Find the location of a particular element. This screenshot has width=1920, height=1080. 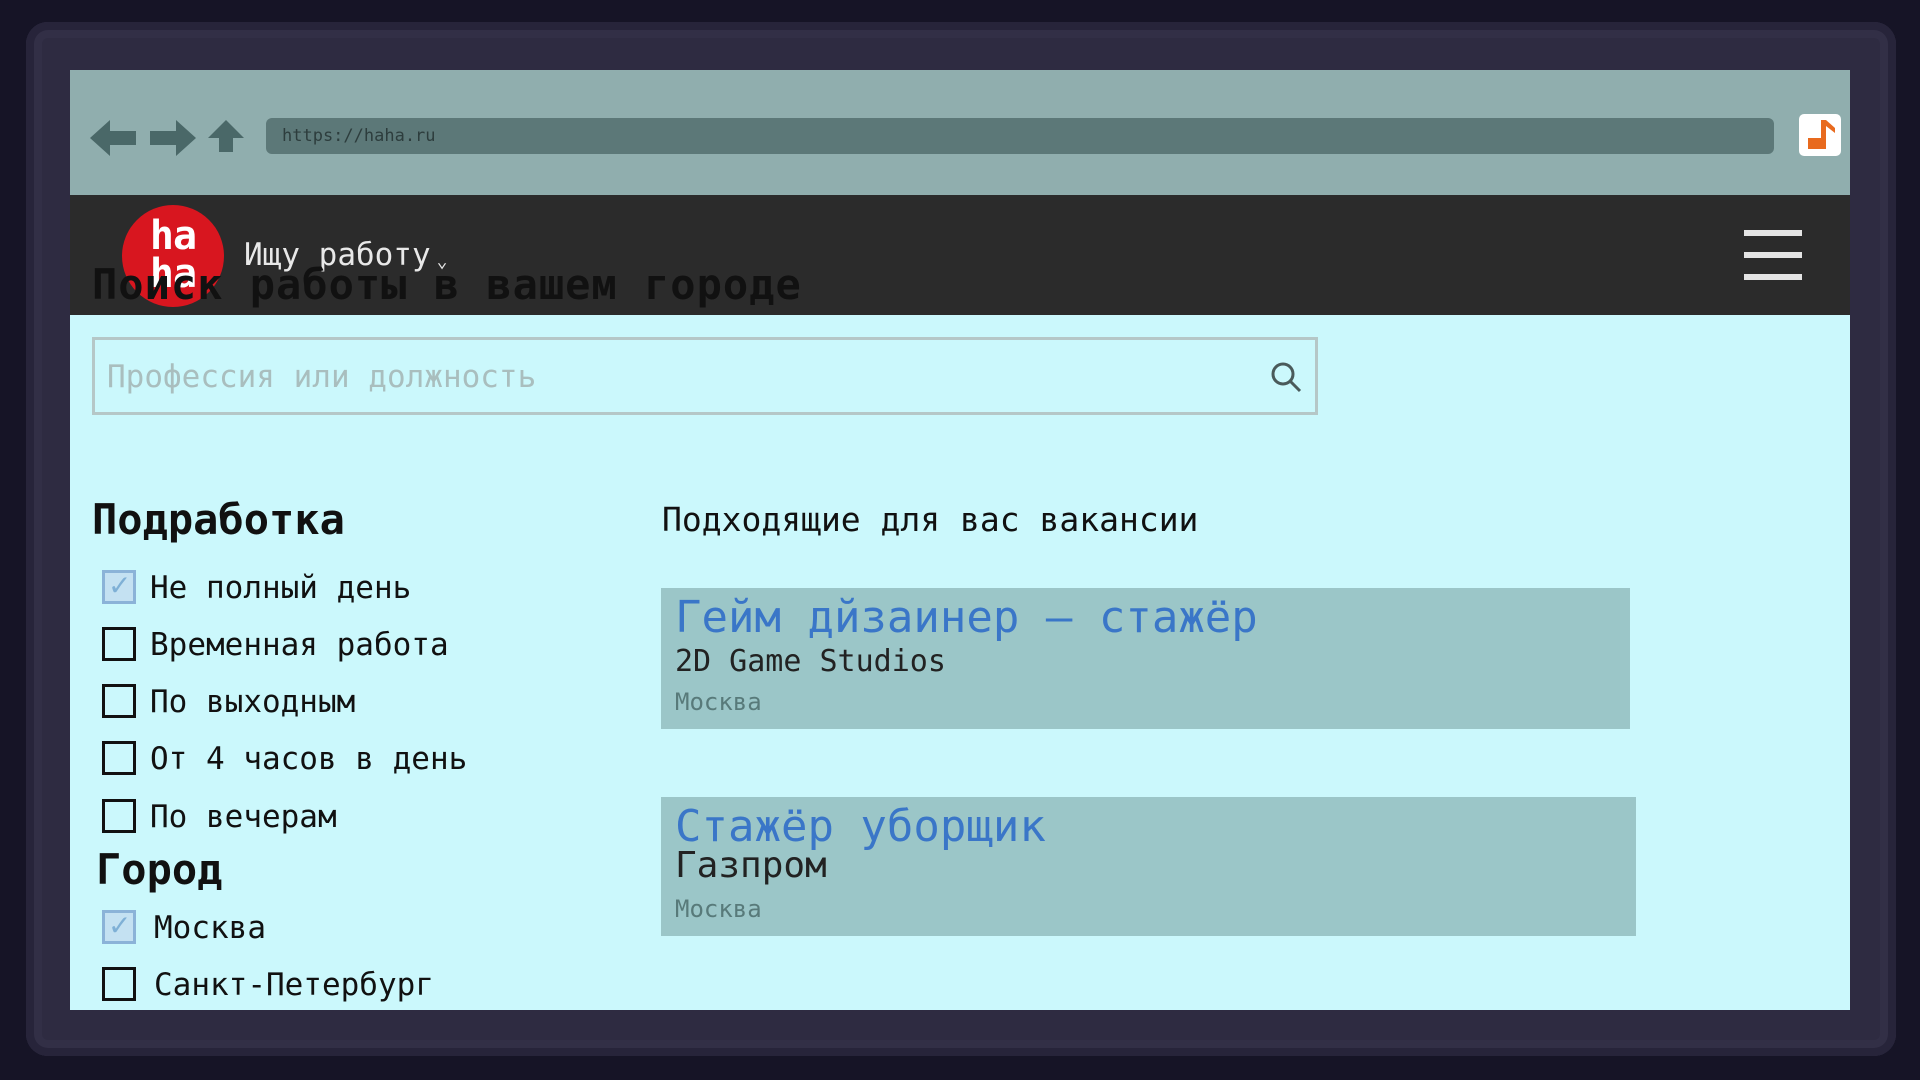

vacancy-company: 2D Game Studios is located at coordinates (810, 661).